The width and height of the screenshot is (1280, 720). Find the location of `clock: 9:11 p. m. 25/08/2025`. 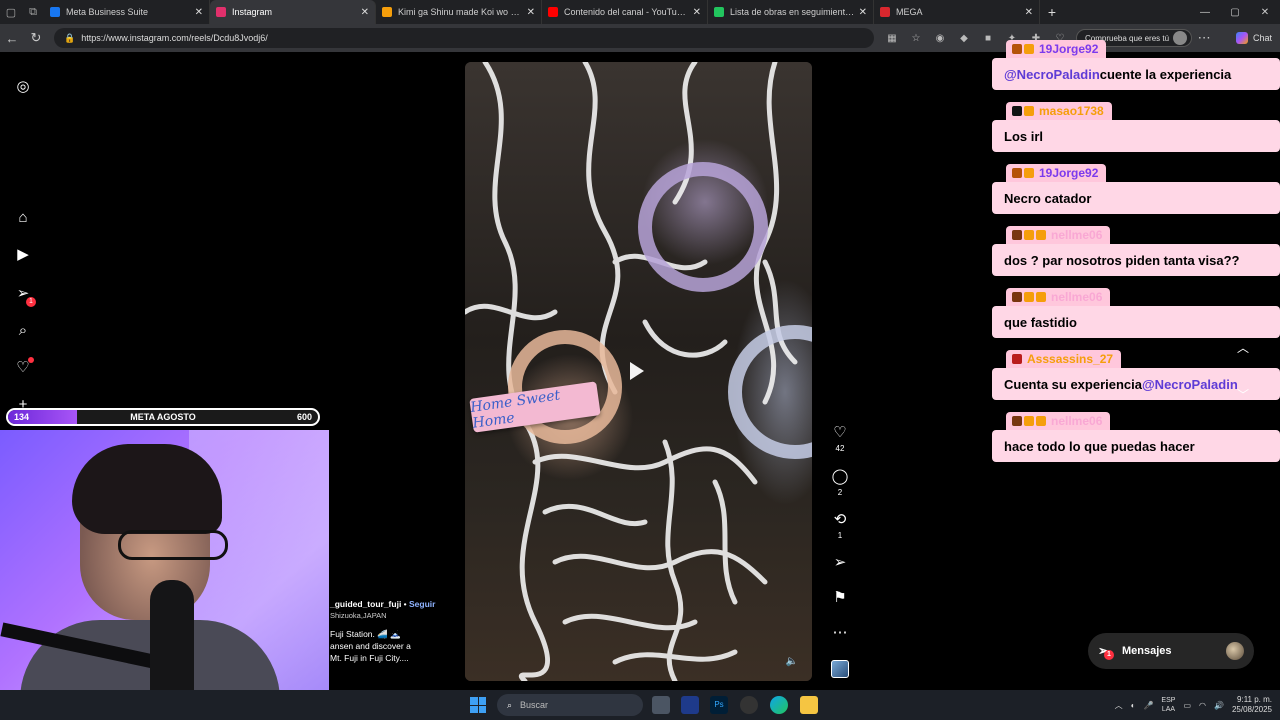

clock: 9:11 p. m. 25/08/2025 is located at coordinates (1252, 705).